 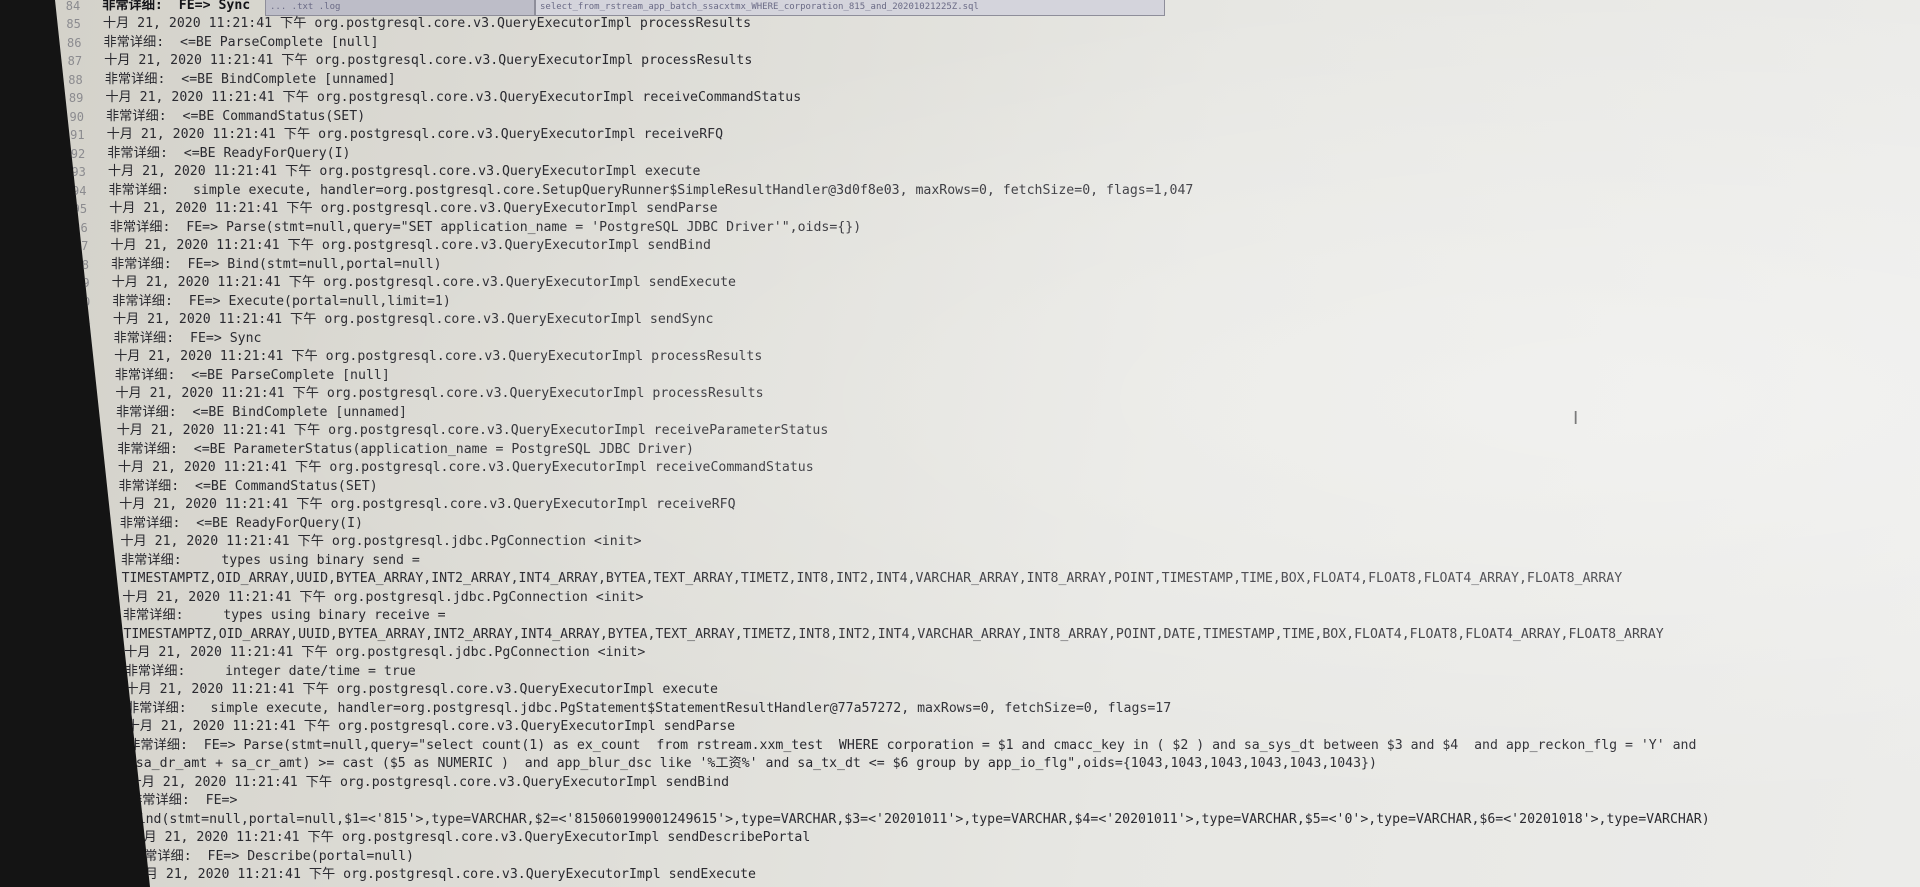 I want to click on line-number: 124, so click(x=96, y=801).